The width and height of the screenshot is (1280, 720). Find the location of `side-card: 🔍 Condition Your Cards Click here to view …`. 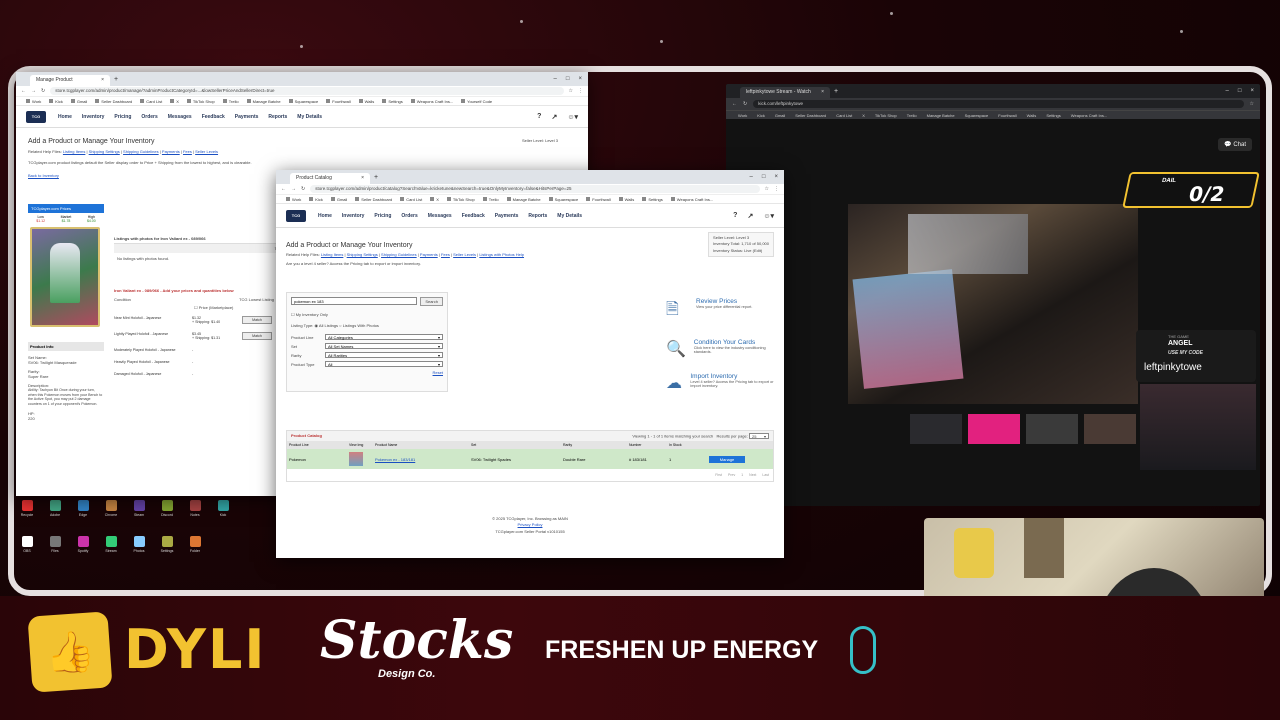

side-card: 🔍 Condition Your Cards Click here to view … is located at coordinates (721, 349).